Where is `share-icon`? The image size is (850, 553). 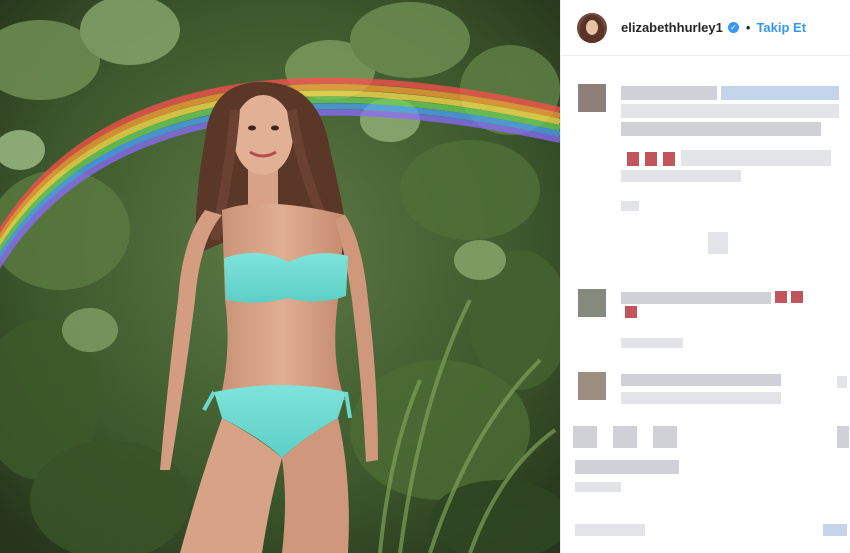
share-icon is located at coordinates (665, 437).